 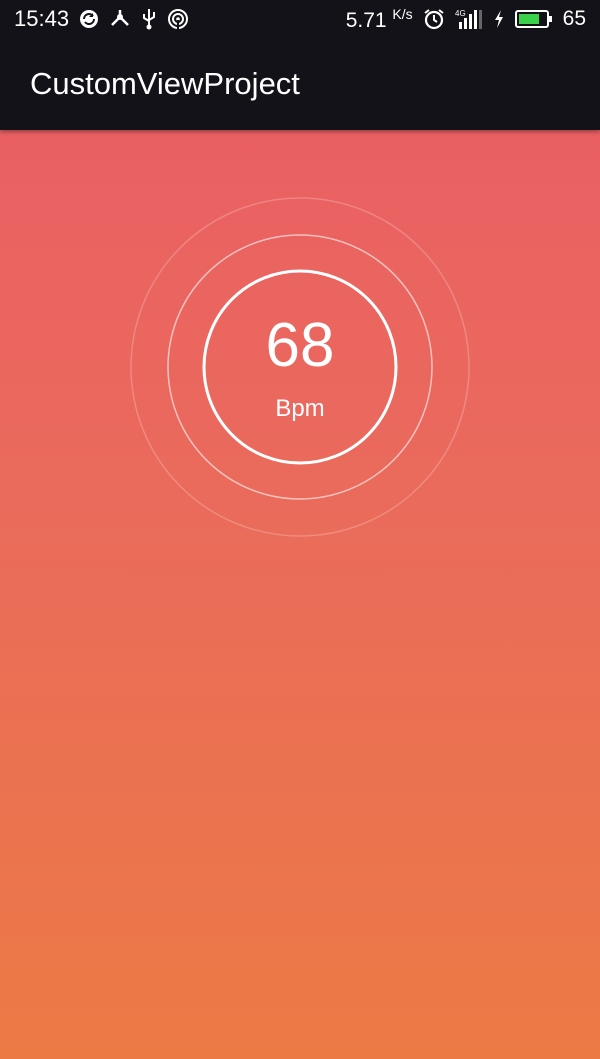 I want to click on app-bar: CustomViewProject, so click(x=300, y=84).